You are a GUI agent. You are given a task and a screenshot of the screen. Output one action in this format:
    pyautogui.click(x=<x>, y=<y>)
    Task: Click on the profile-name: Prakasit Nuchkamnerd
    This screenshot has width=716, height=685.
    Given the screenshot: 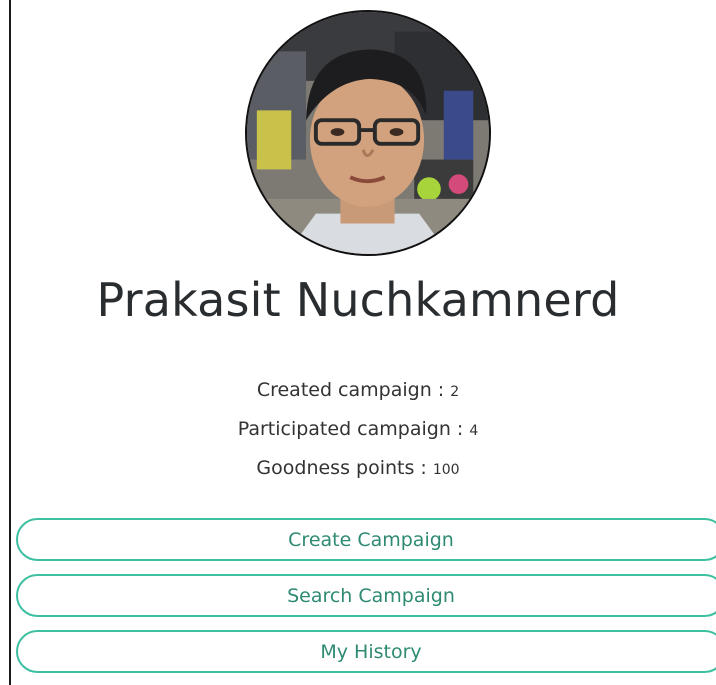 What is the action you would take?
    pyautogui.click(x=358, y=300)
    